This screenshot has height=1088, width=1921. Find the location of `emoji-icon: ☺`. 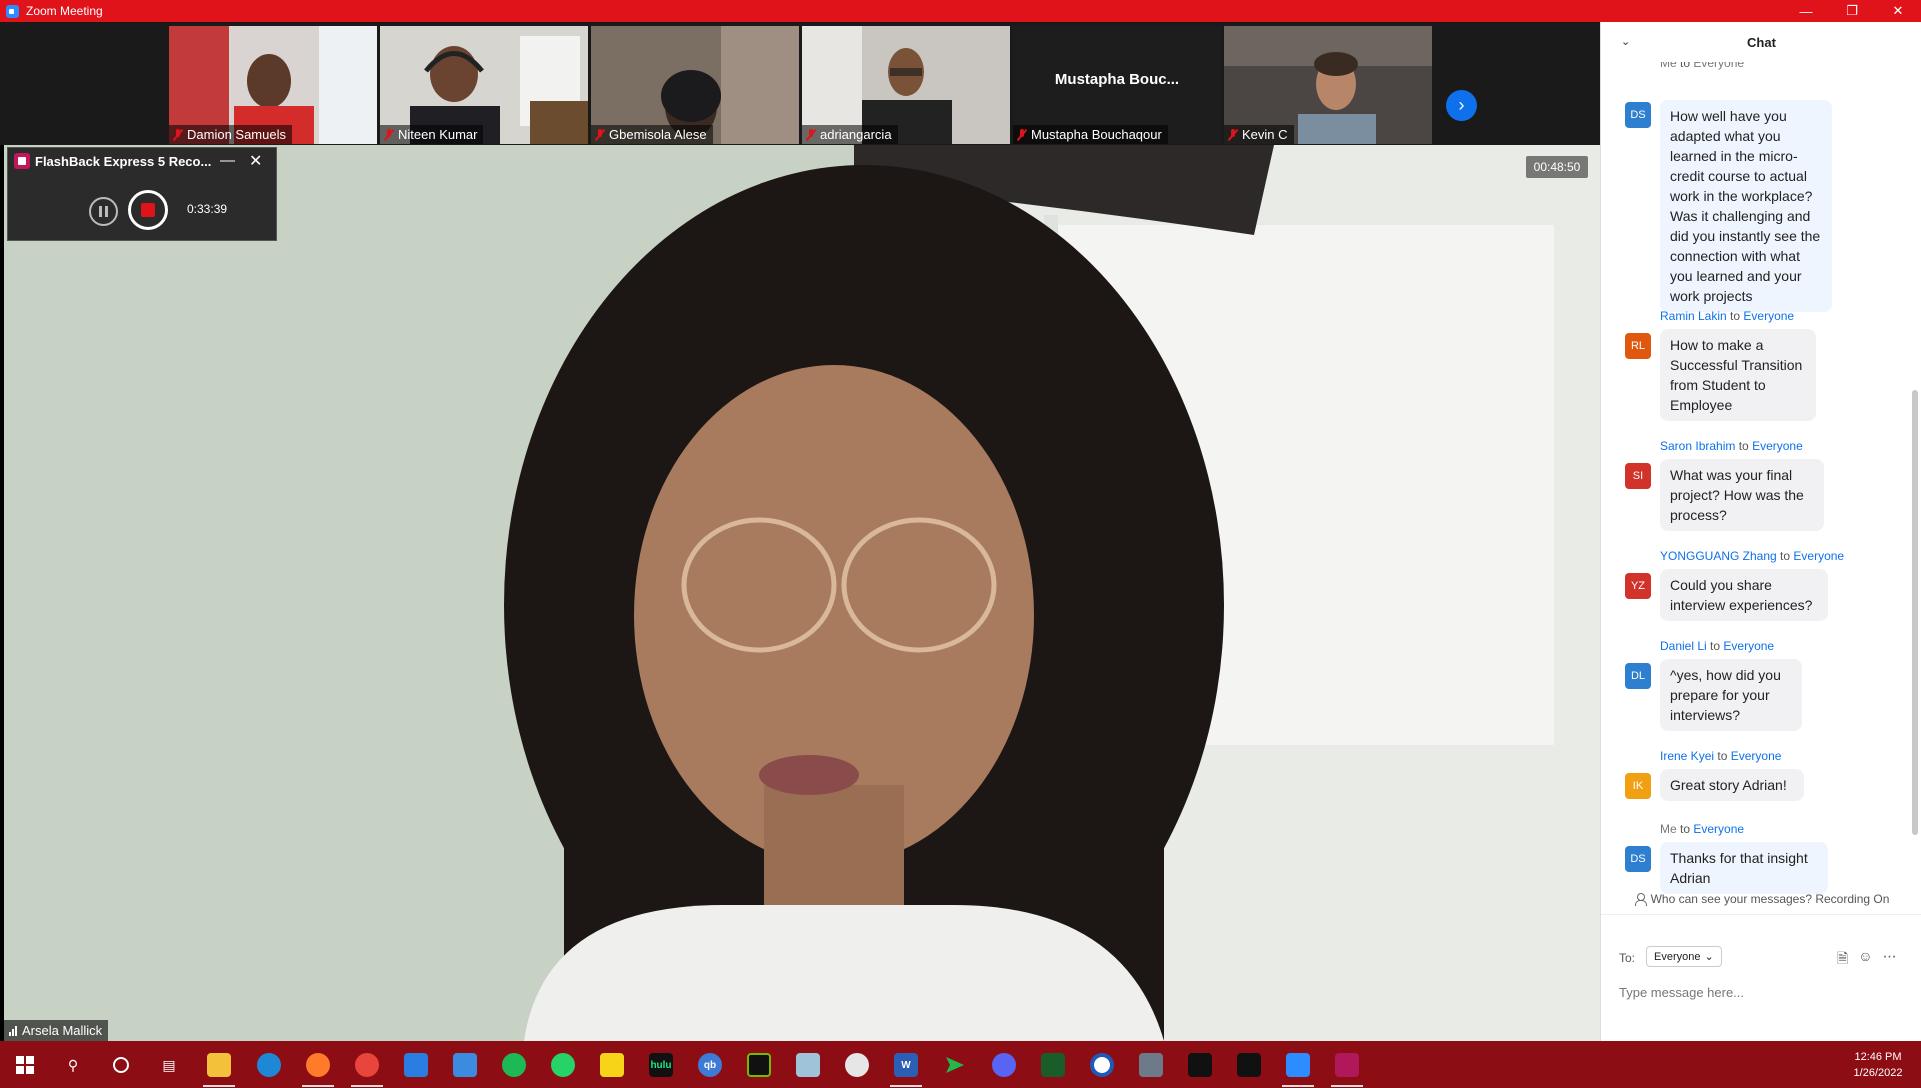

emoji-icon: ☺ is located at coordinates (1865, 960).